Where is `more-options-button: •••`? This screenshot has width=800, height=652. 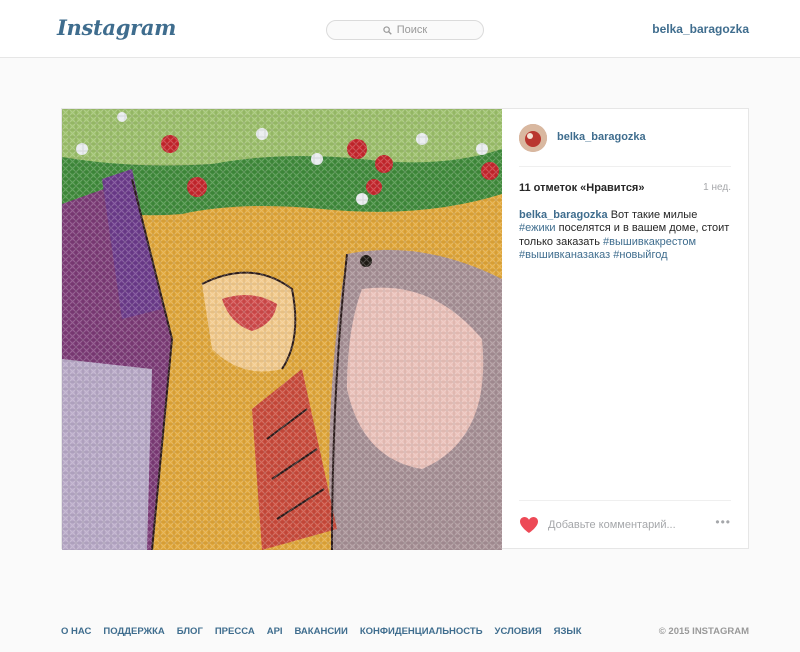 more-options-button: ••• is located at coordinates (723, 522).